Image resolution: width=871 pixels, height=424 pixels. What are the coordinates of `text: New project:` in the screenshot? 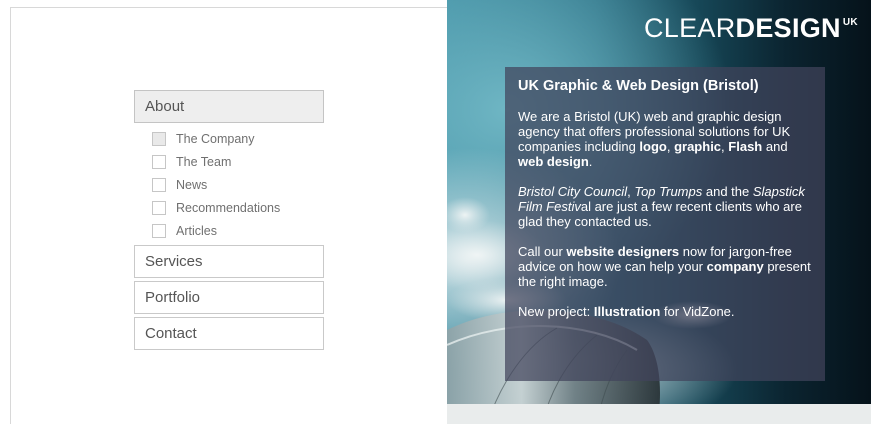 It's located at (556, 311).